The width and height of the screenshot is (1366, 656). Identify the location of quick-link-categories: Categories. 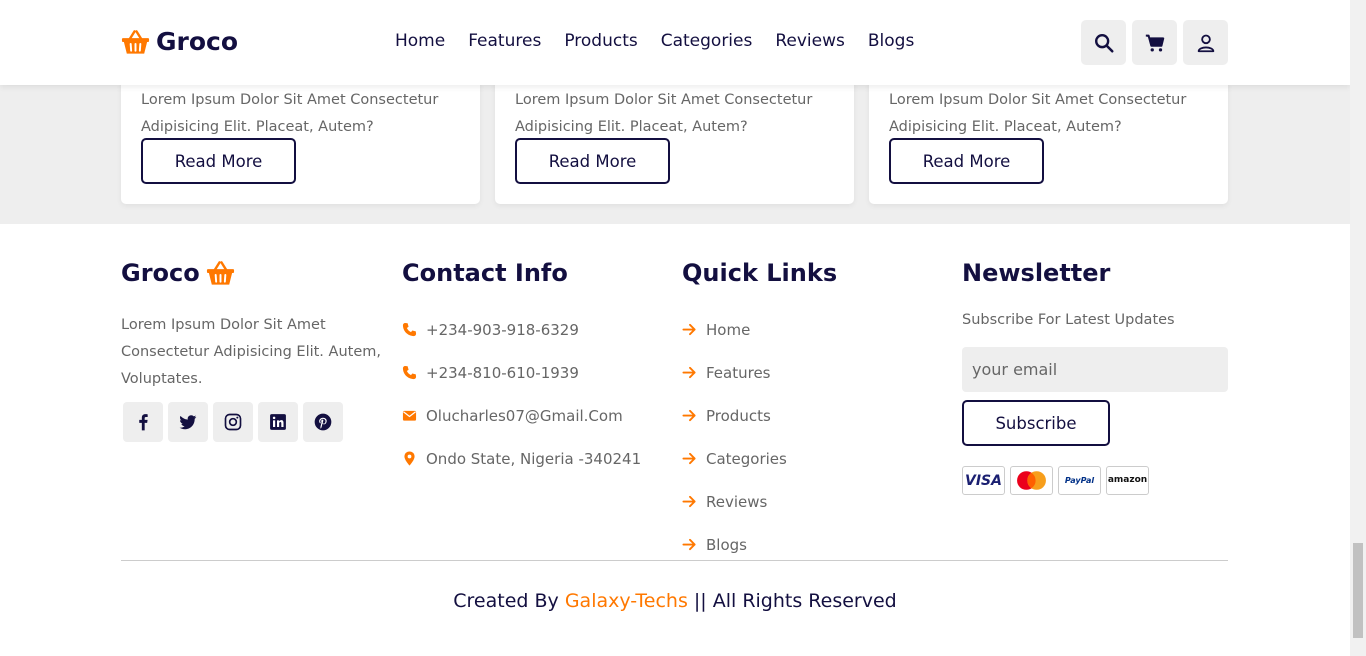
(807, 458).